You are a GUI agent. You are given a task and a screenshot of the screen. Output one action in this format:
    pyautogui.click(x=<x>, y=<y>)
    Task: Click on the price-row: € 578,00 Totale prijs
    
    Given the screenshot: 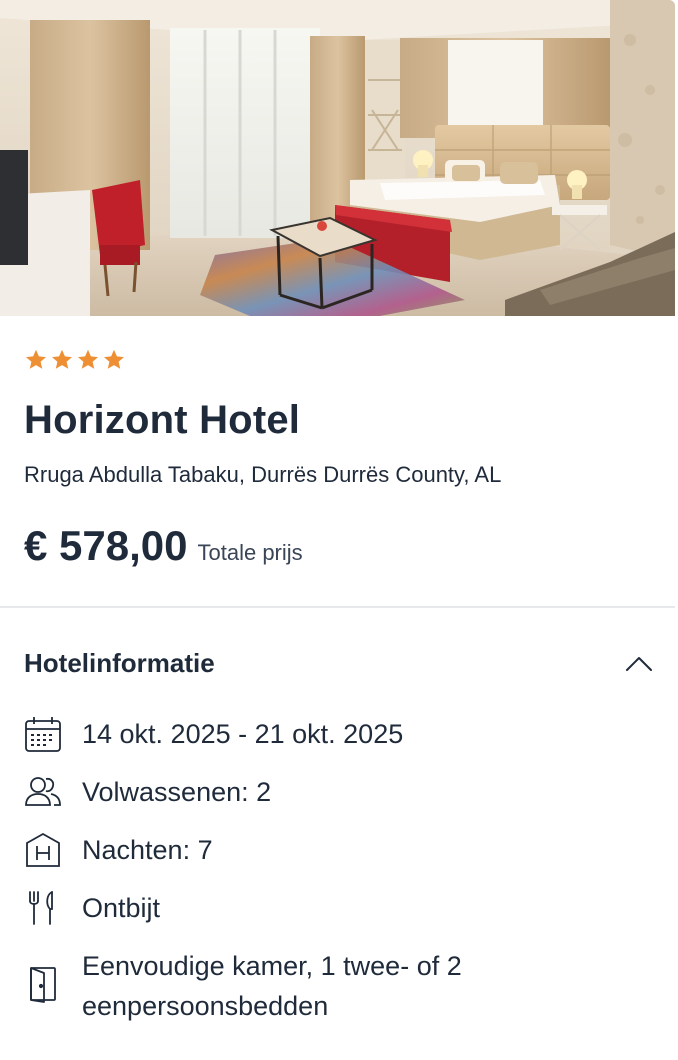 What is the action you would take?
    pyautogui.click(x=163, y=546)
    